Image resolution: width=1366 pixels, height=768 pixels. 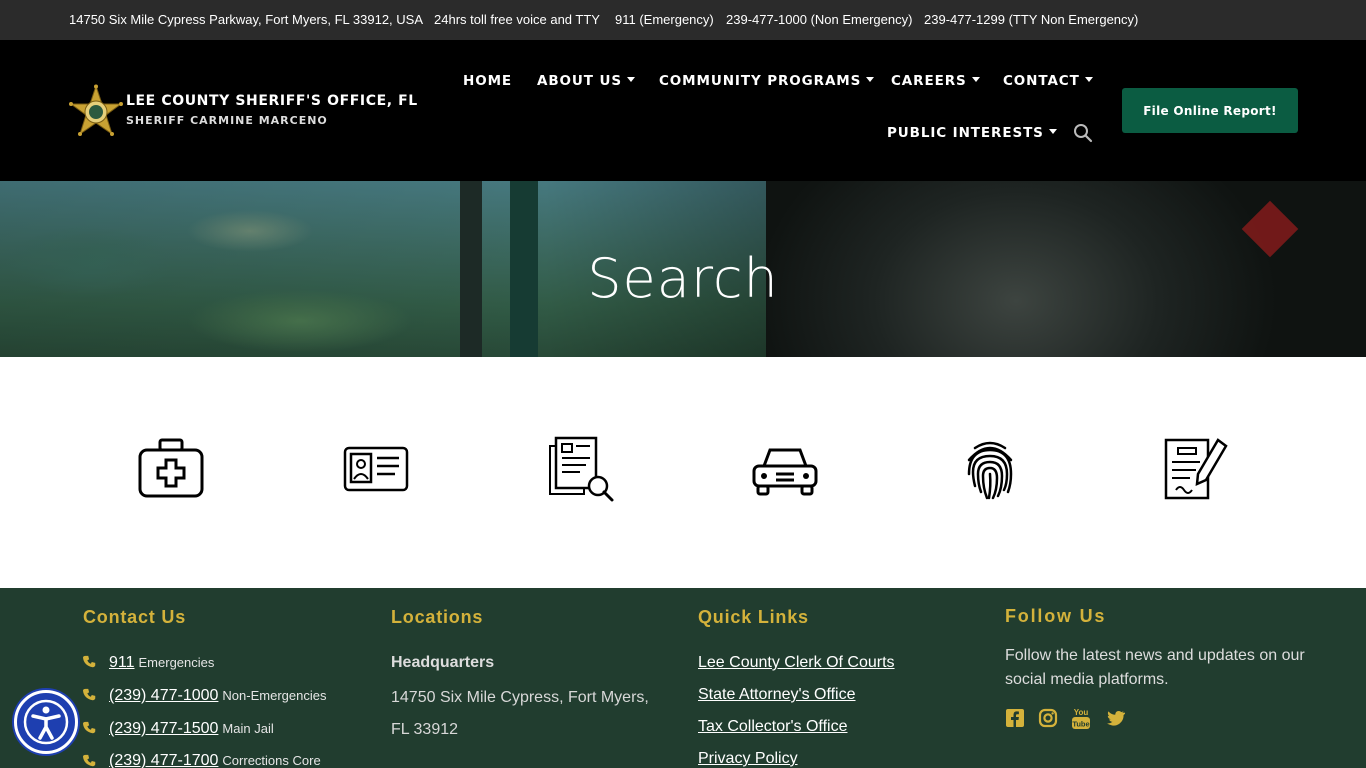 What do you see at coordinates (135, 617) in the screenshot?
I see `footer-contact-heading: Contact Us` at bounding box center [135, 617].